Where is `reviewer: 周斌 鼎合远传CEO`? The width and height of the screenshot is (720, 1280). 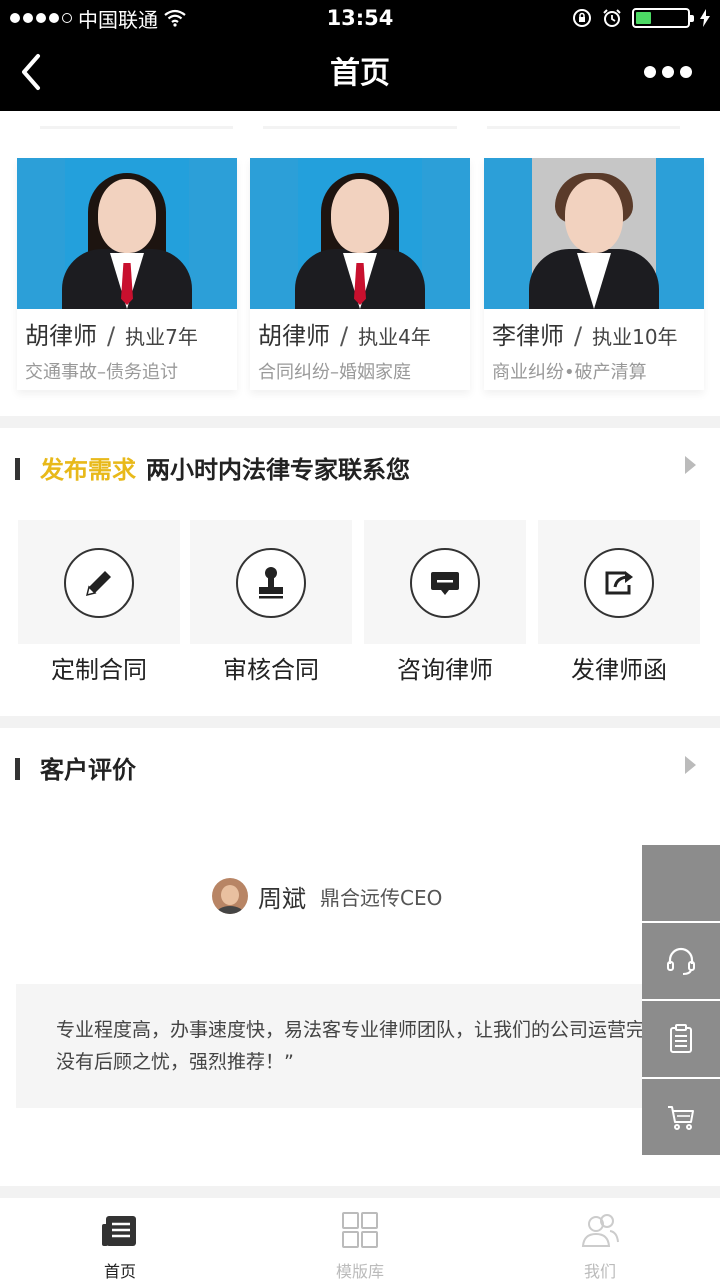 reviewer: 周斌 鼎合远传CEO is located at coordinates (327, 896).